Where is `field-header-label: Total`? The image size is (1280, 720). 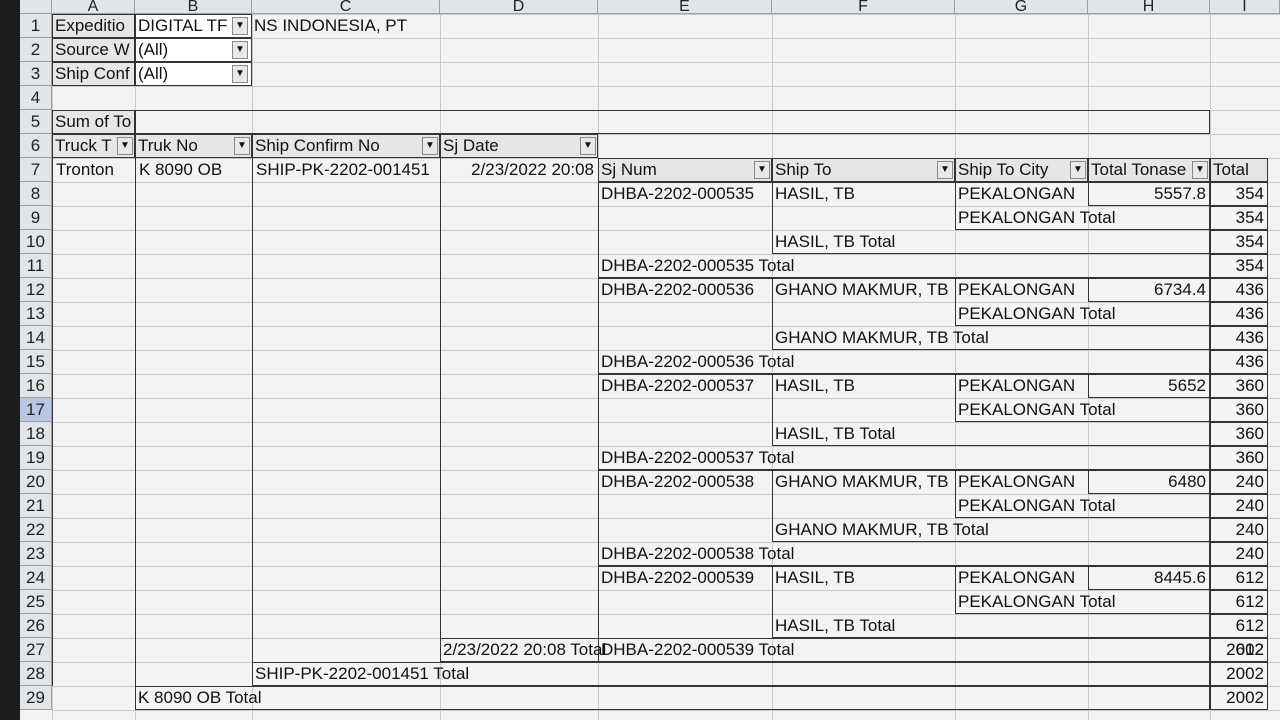 field-header-label: Total is located at coordinates (1231, 169).